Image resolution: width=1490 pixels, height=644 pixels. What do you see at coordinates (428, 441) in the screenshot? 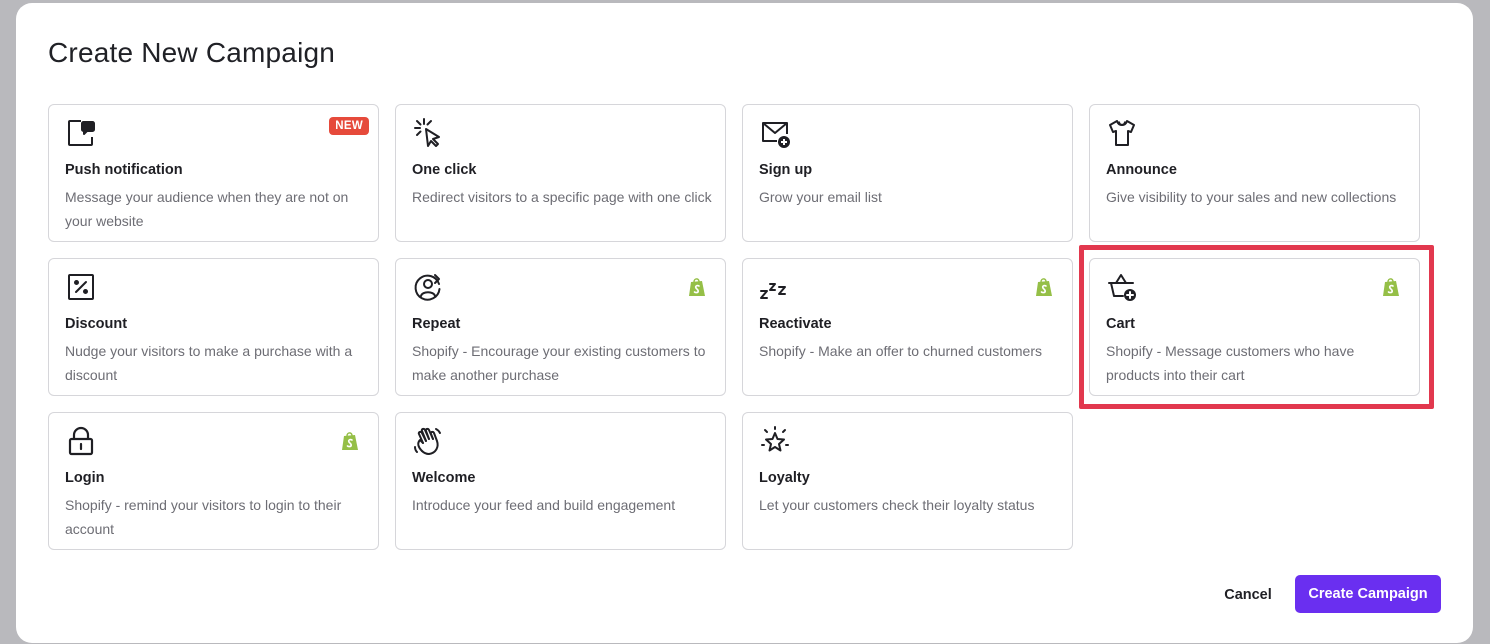
I see `waving-hand-icon` at bounding box center [428, 441].